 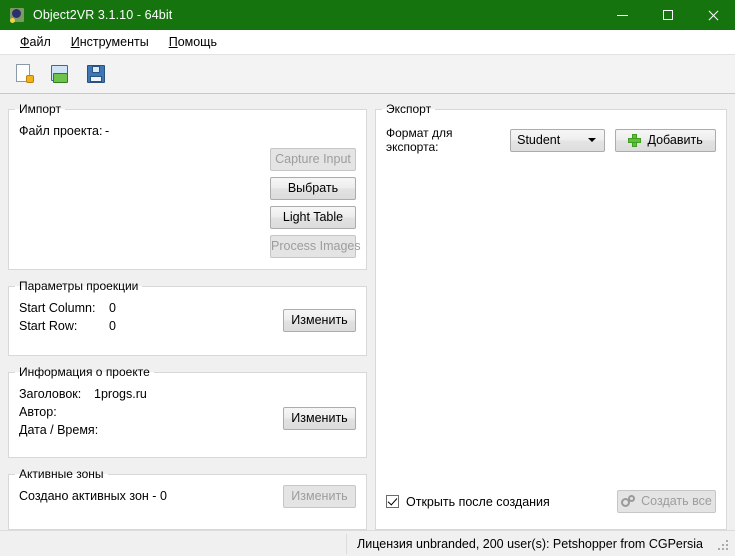 I want to click on menu-accel-help: П, so click(x=173, y=42).